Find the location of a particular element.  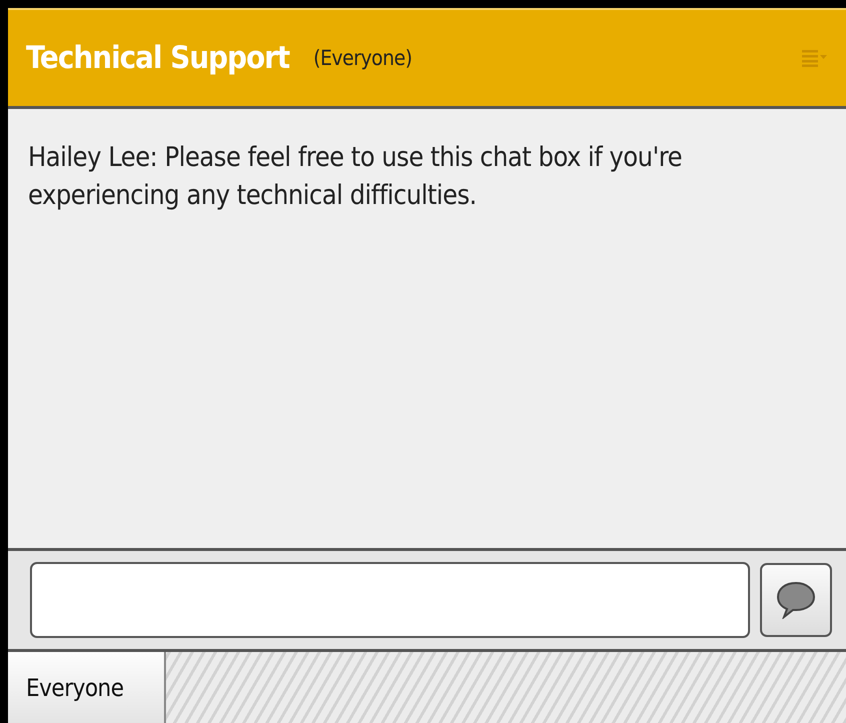

chat-message: Hailey Lee: Please feel free to use this chat box if you're experiencing any technical difficulties. is located at coordinates (355, 177).